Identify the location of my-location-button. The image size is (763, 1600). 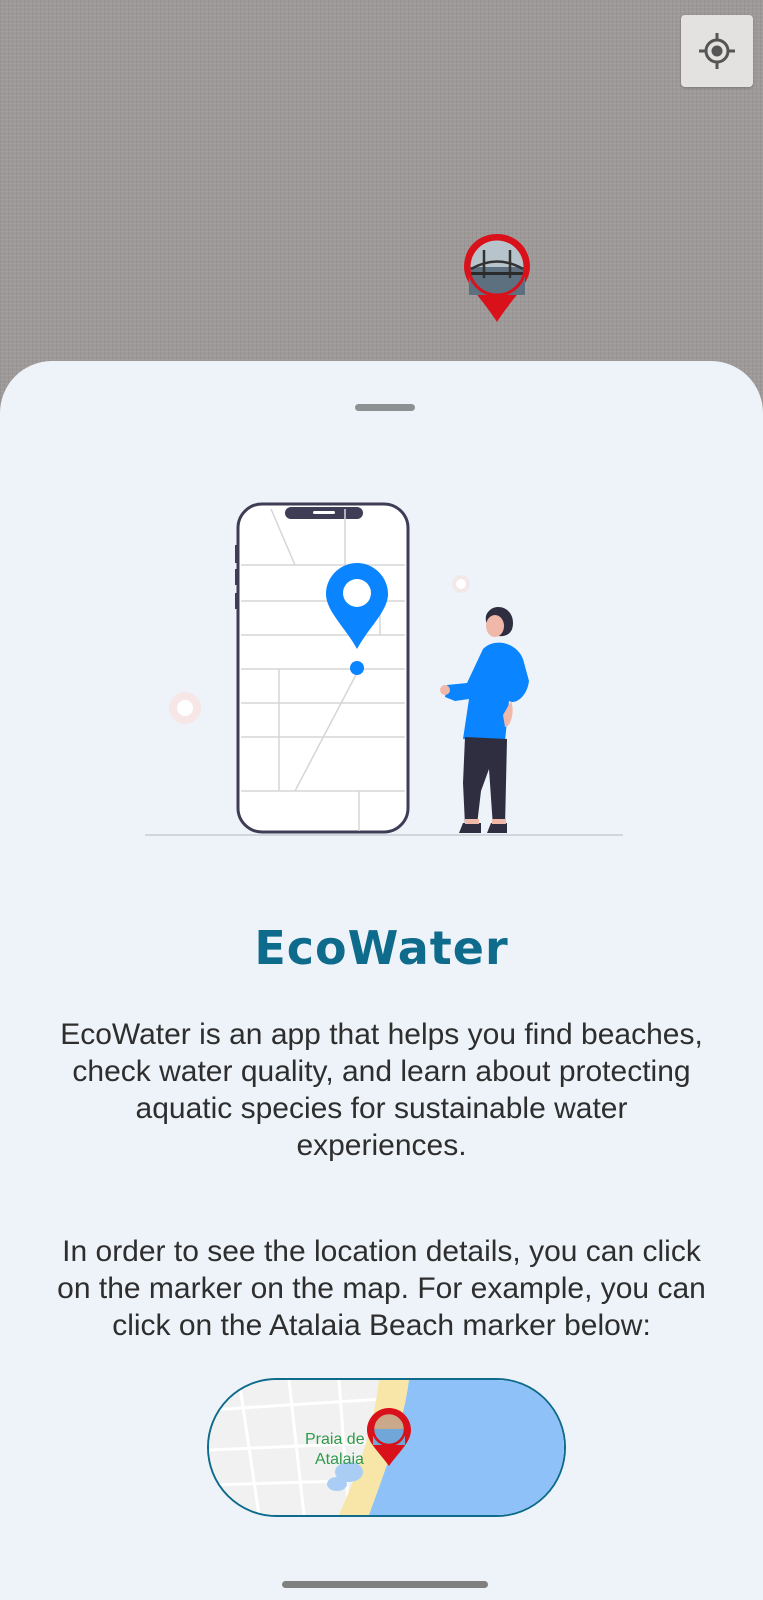
(717, 51).